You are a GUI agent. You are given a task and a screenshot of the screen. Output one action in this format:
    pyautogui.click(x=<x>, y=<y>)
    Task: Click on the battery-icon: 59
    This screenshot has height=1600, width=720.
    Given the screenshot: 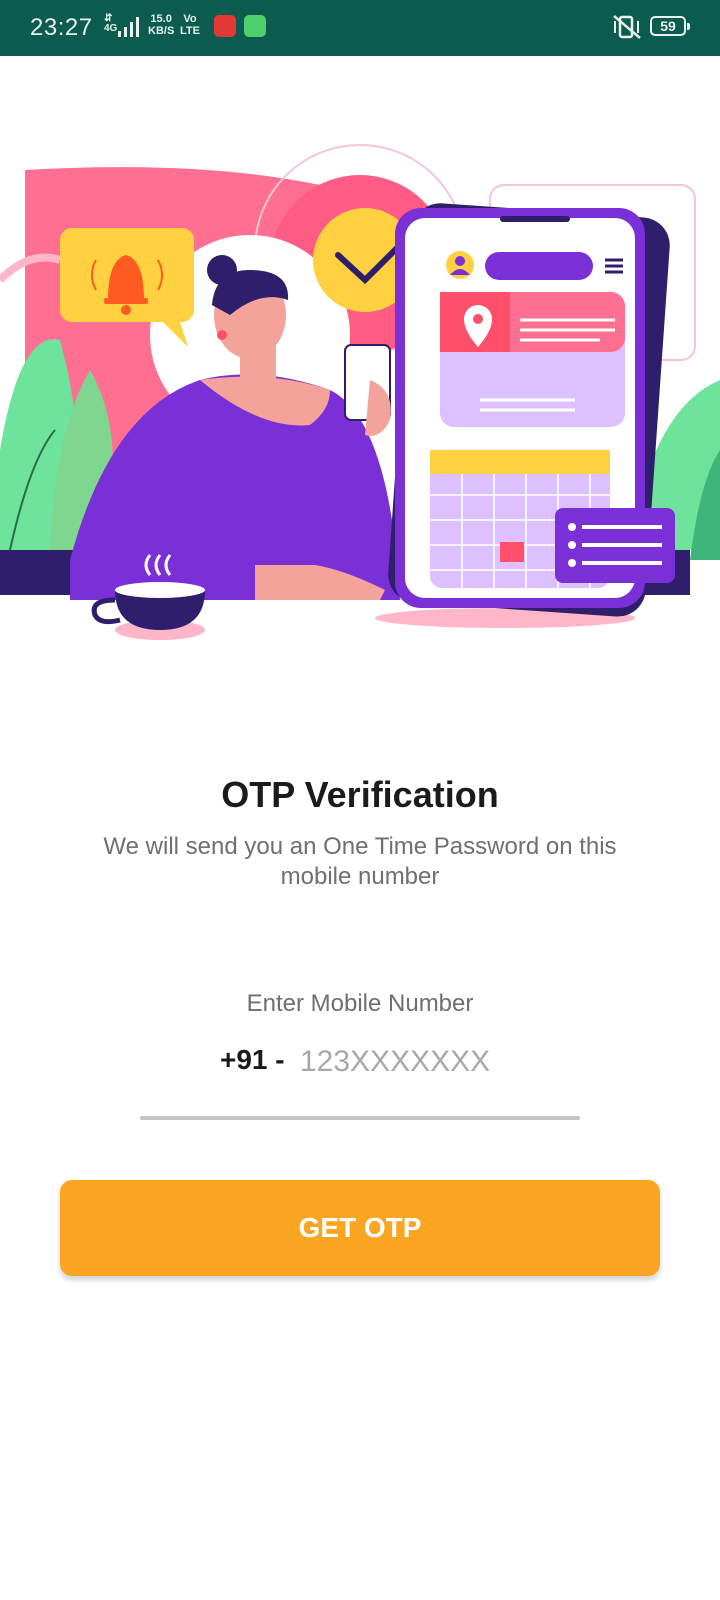 What is the action you would take?
    pyautogui.click(x=670, y=26)
    